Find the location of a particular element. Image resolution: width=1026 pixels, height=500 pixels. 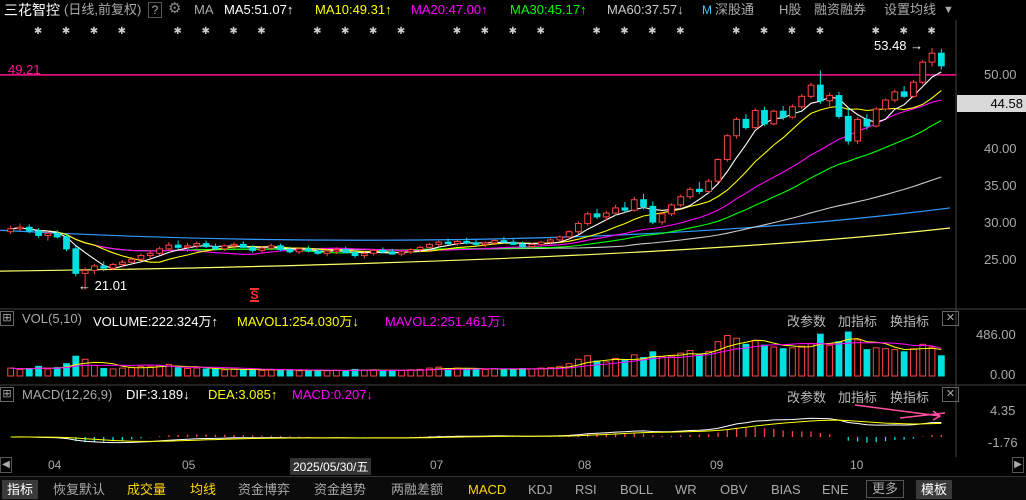

vol-switch-indicator-button: 换指标 is located at coordinates (909, 320).